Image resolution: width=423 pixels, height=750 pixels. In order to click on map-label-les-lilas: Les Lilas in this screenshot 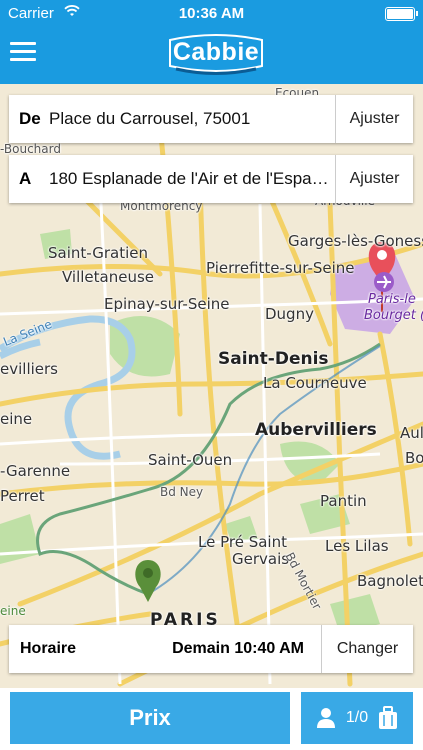, I will do `click(357, 546)`.